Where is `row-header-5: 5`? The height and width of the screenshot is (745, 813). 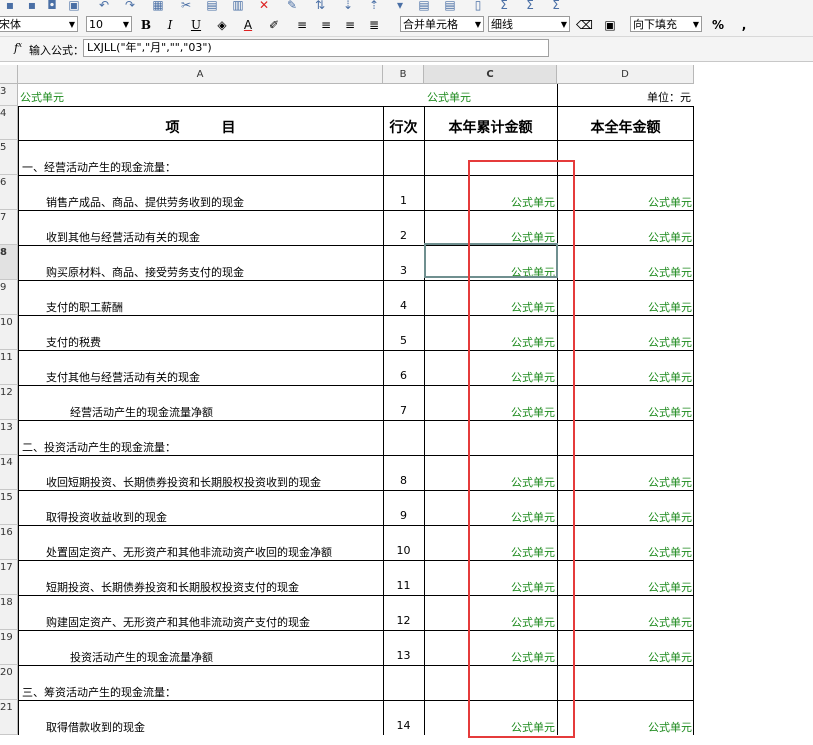
row-header-5: 5 is located at coordinates (9, 157).